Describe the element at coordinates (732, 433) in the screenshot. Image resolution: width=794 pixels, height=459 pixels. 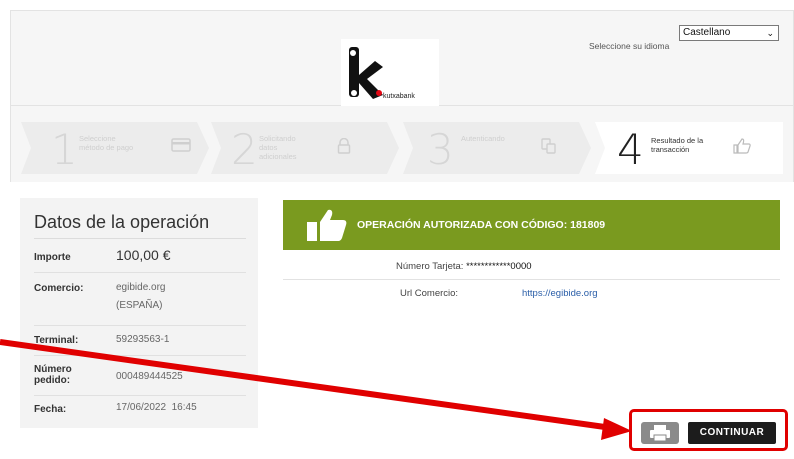
I see `continue-button: CONTINUAR` at that location.